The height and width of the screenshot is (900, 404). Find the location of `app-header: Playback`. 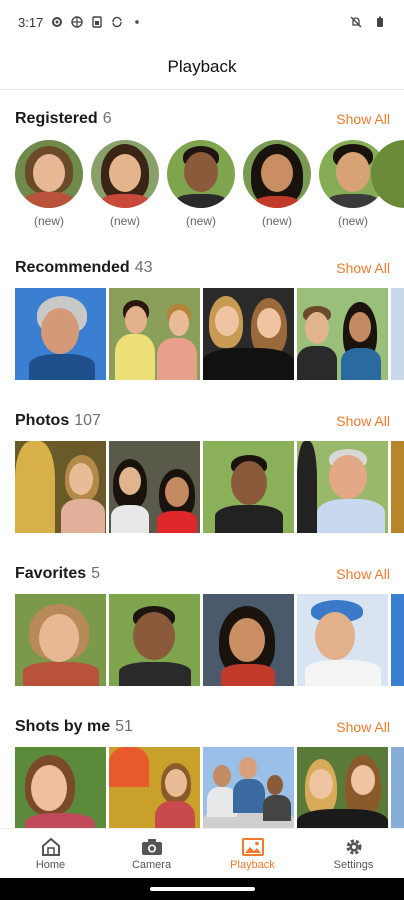

app-header: Playback is located at coordinates (202, 67).